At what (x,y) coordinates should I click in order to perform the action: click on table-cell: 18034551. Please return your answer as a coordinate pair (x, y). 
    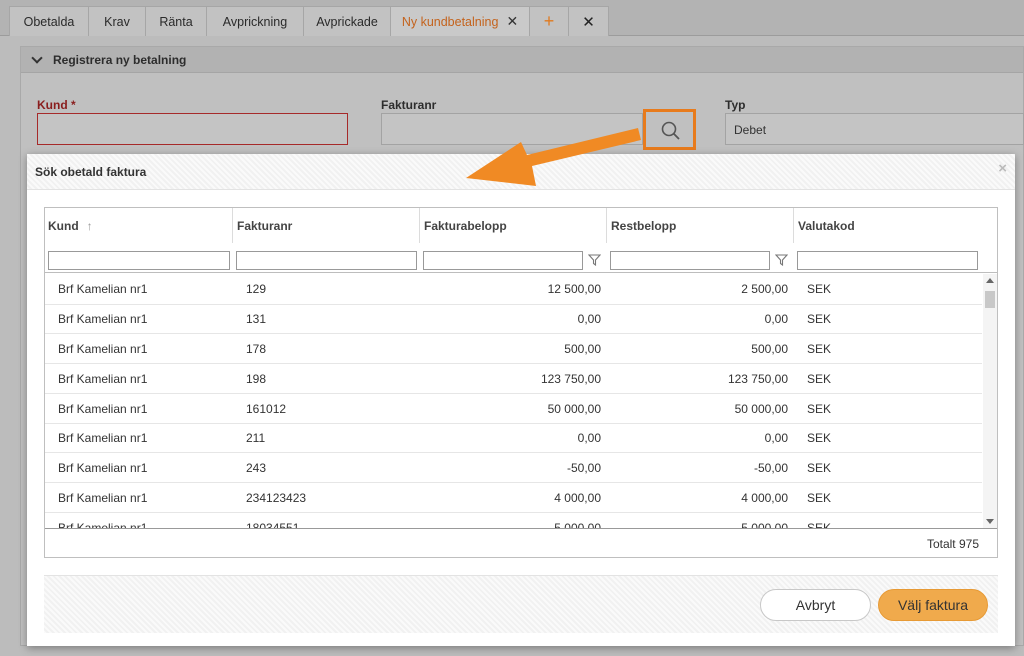
    Looking at the image, I should click on (273, 524).